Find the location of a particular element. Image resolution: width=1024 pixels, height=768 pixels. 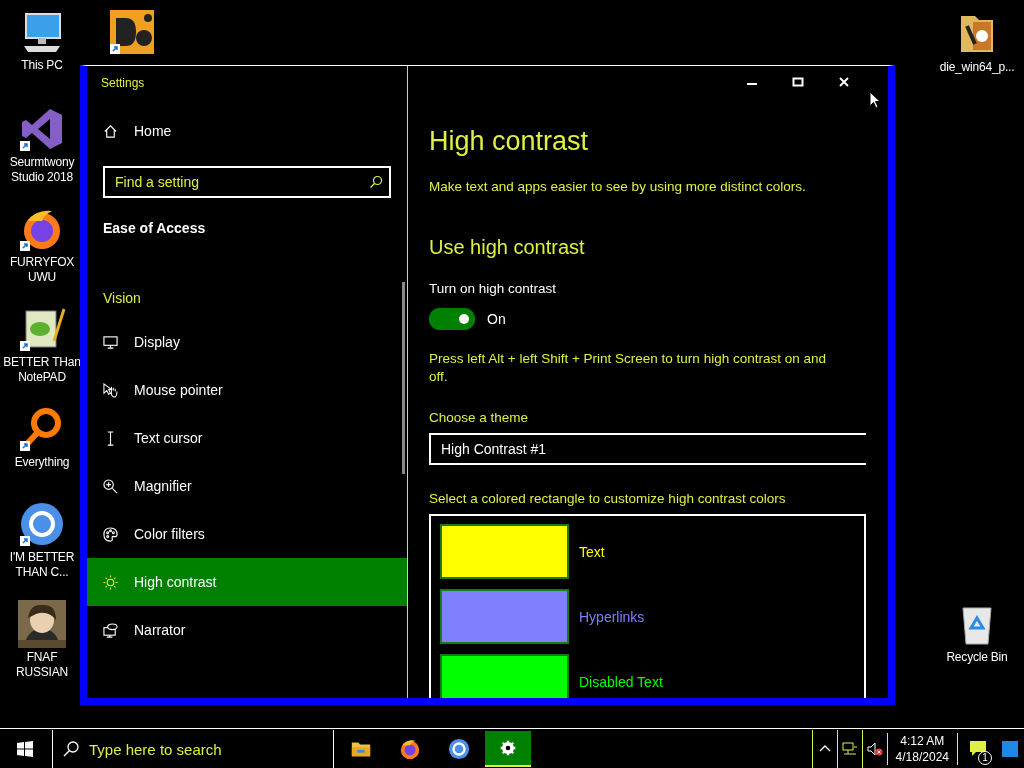

window-title: Settings is located at coordinates (123, 83).